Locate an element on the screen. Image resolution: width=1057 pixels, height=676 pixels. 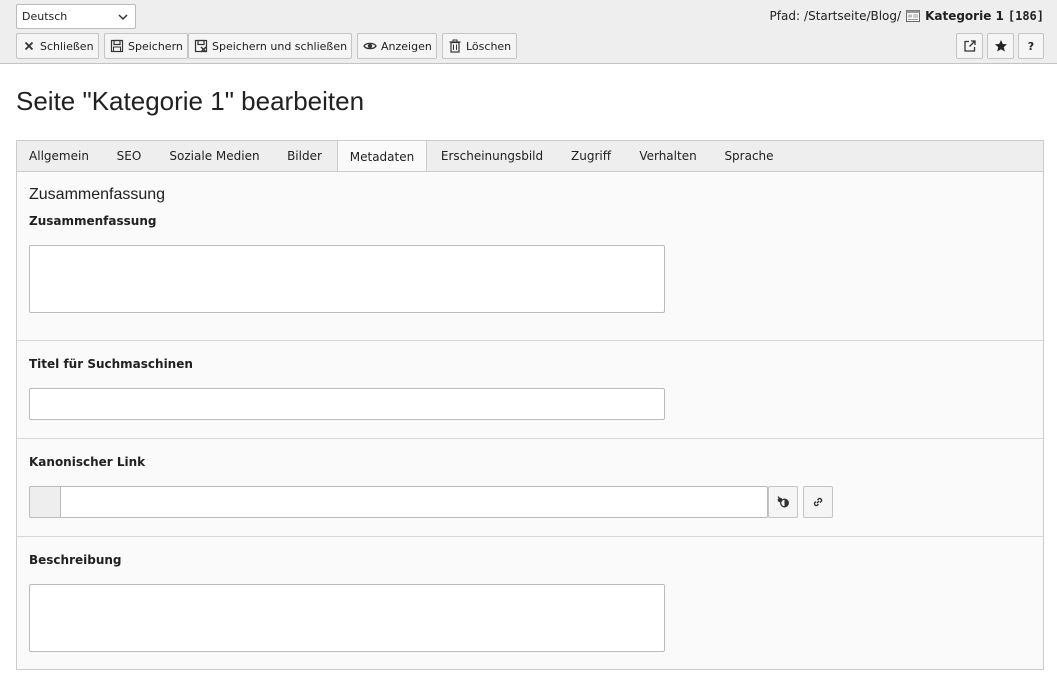
close-button: Schließen is located at coordinates (57, 46).